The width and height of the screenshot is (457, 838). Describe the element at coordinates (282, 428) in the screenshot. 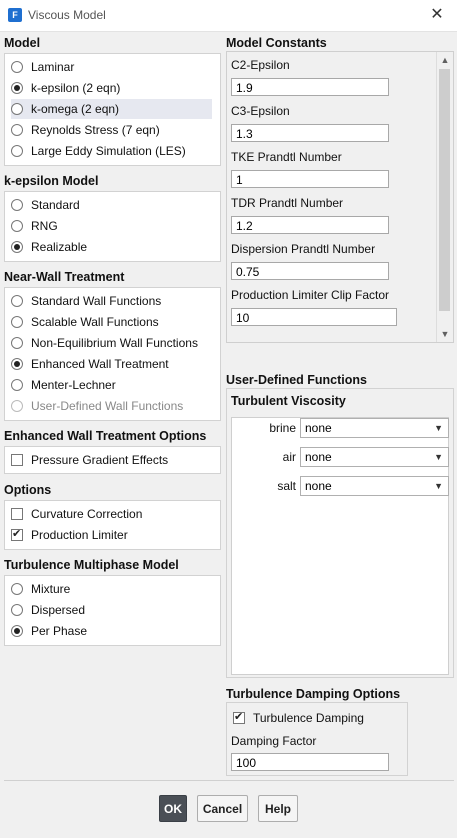

I see `phase-label-brine: brine` at that location.